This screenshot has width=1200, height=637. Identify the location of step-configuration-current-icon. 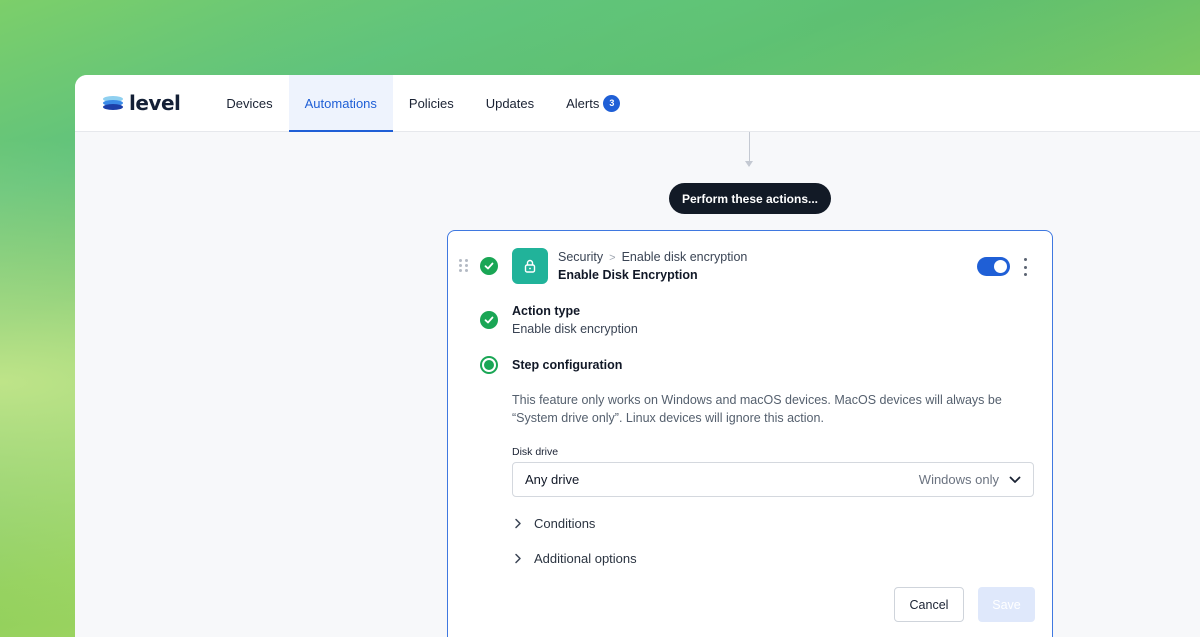
(489, 365).